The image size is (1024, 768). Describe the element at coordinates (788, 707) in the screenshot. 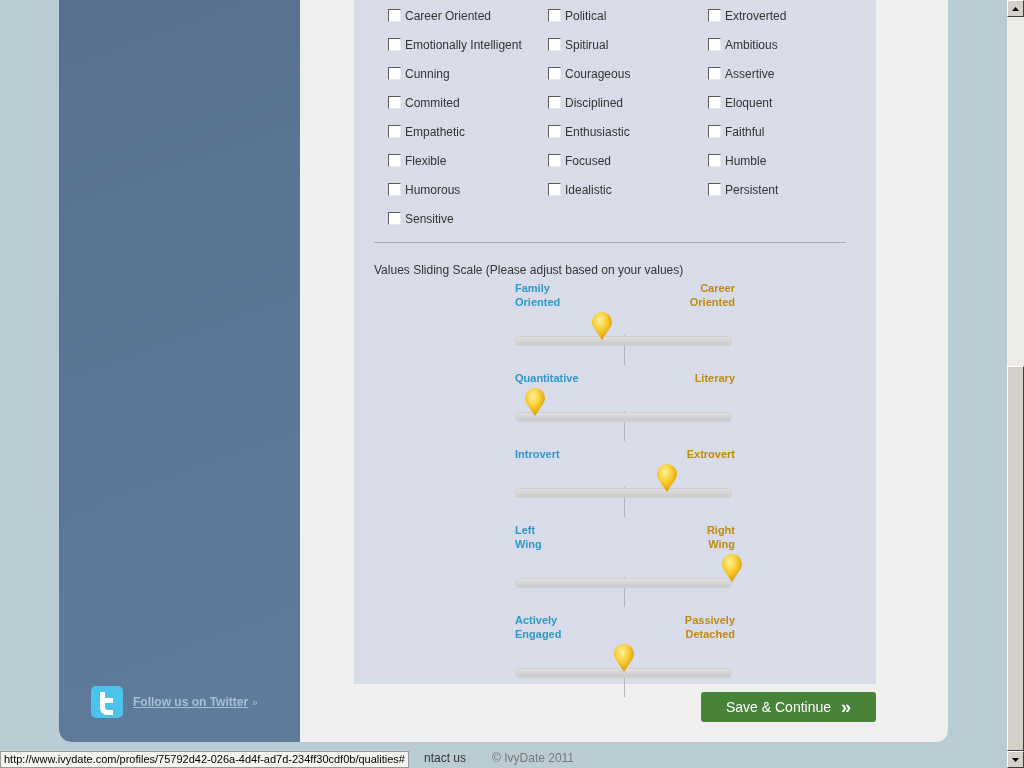

I see `save-continue-button: Save & Continue »` at that location.